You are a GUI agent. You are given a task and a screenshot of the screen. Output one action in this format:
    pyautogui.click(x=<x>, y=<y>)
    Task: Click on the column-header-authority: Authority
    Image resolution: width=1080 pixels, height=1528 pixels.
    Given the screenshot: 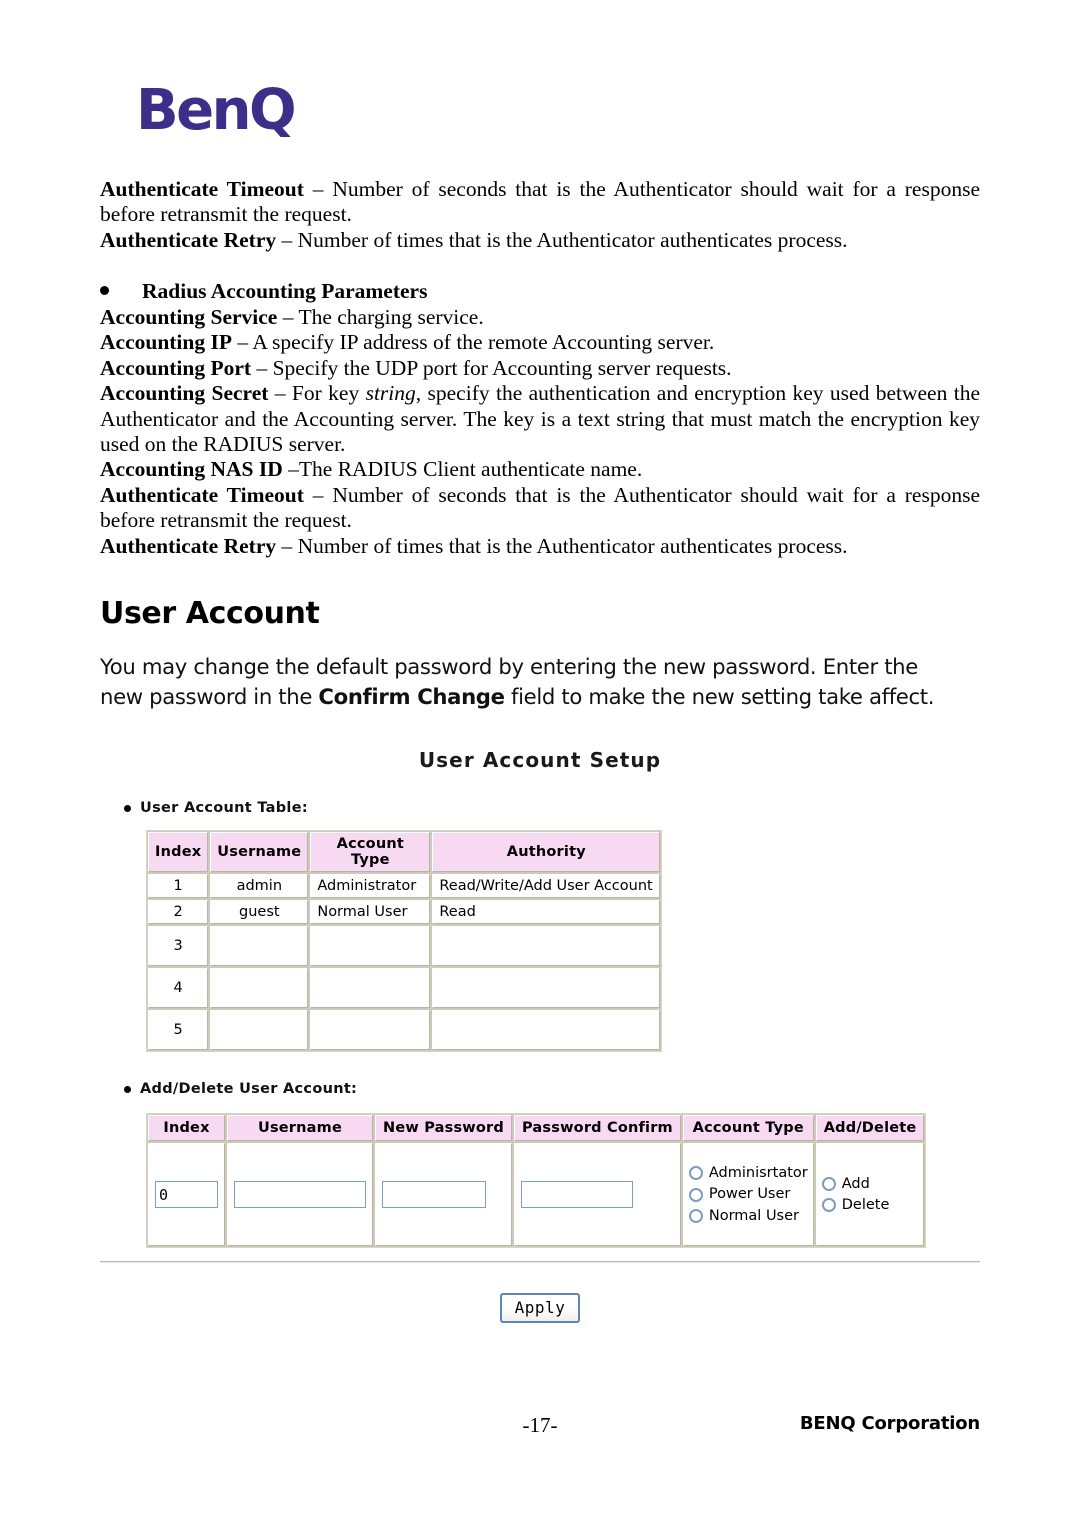 What is the action you would take?
    pyautogui.click(x=546, y=852)
    